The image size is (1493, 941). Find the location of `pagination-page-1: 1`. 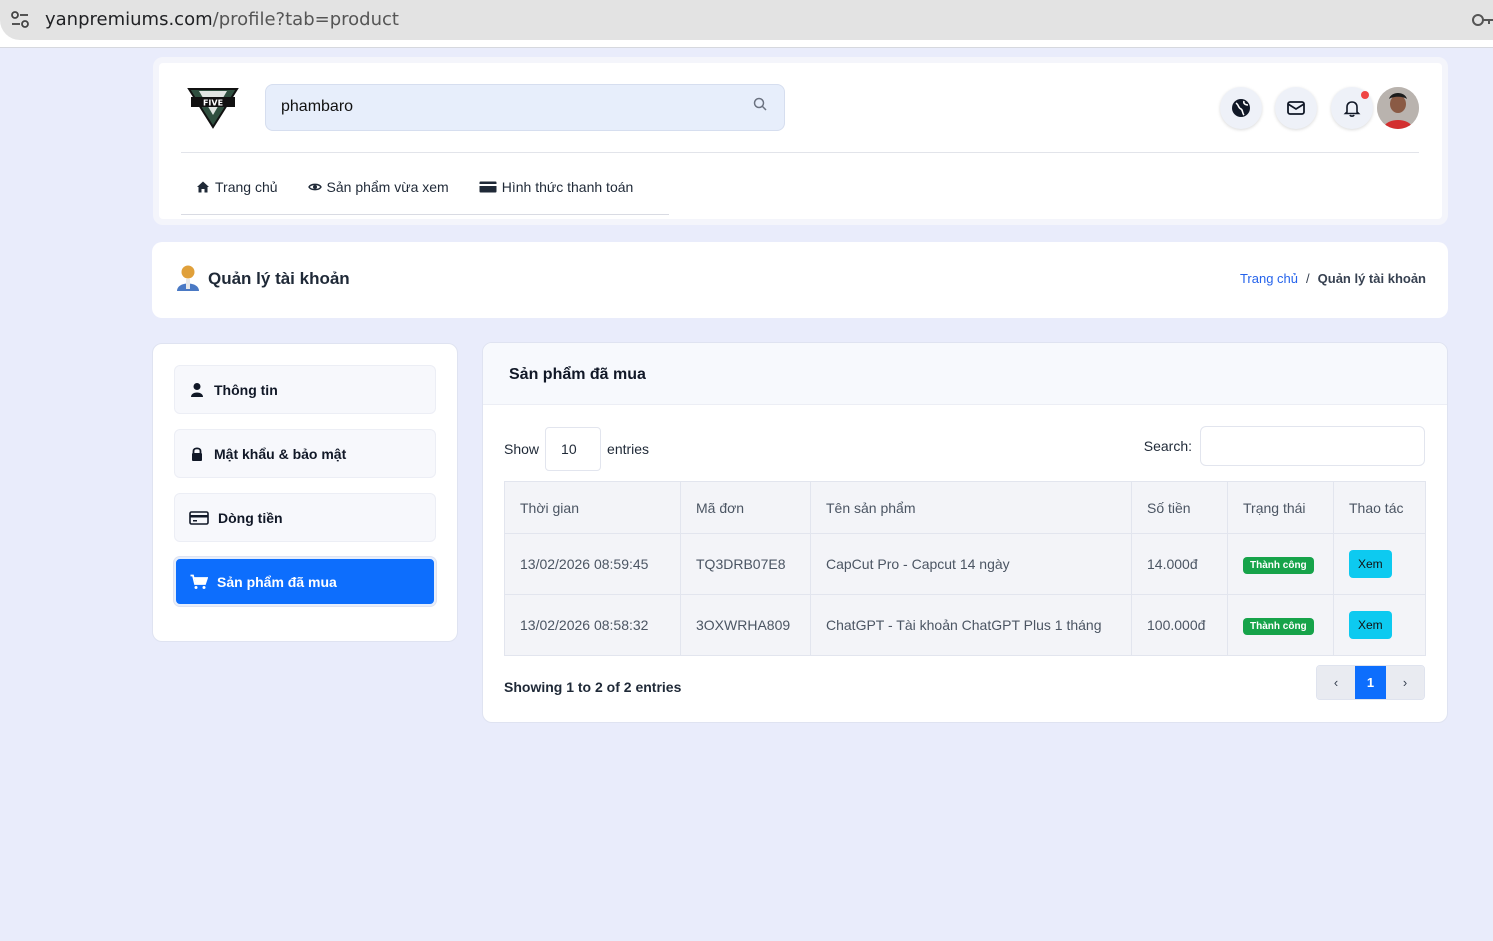

pagination-page-1: 1 is located at coordinates (1370, 682).